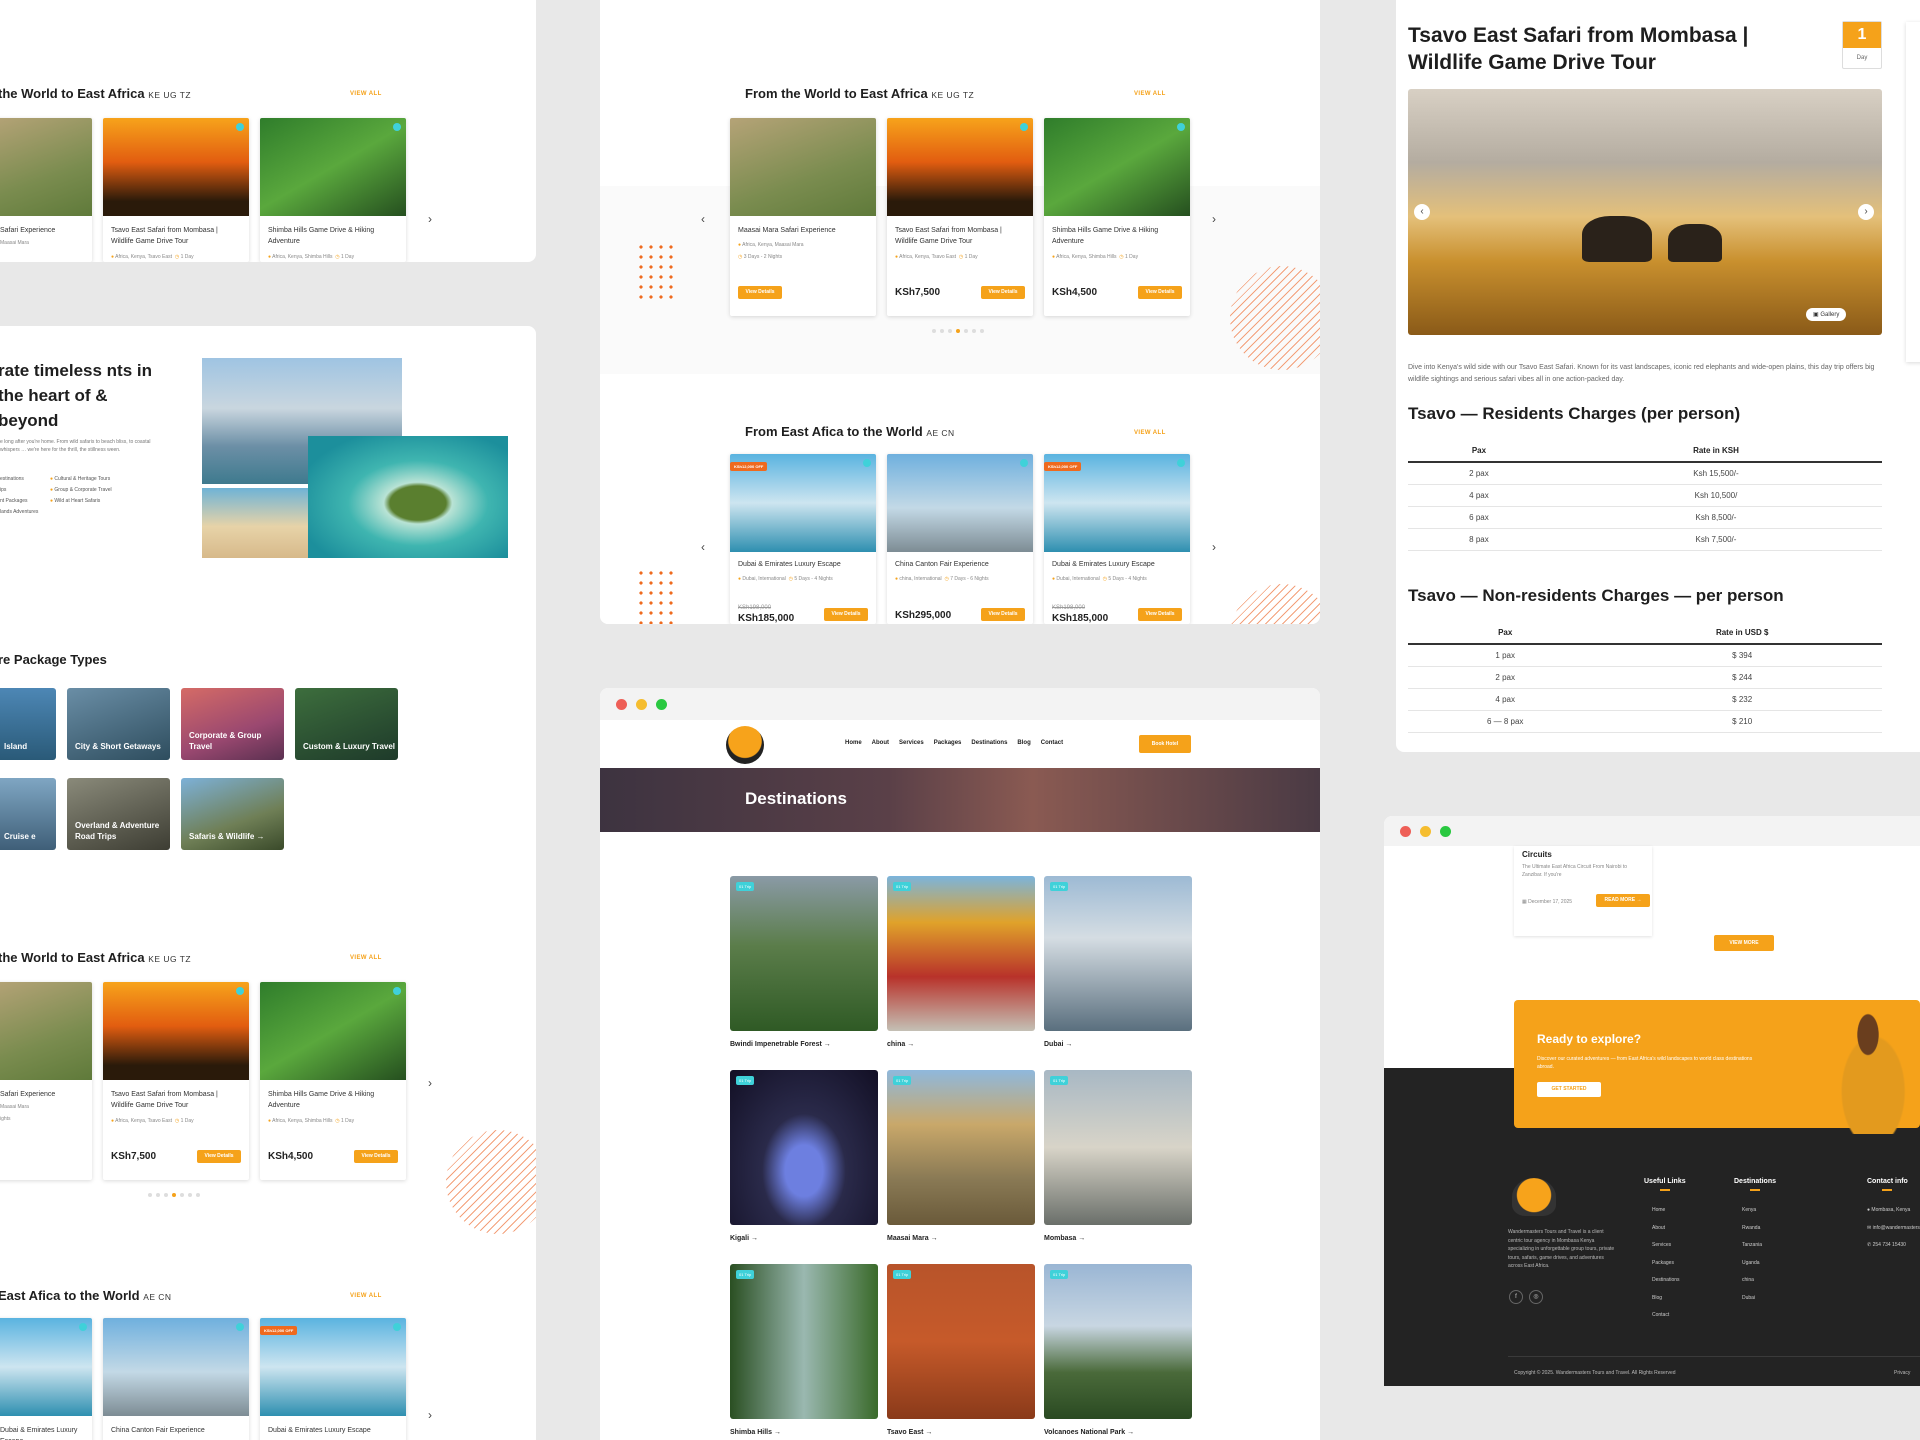  What do you see at coordinates (911, 743) in the screenshot?
I see `nav-services: Services` at bounding box center [911, 743].